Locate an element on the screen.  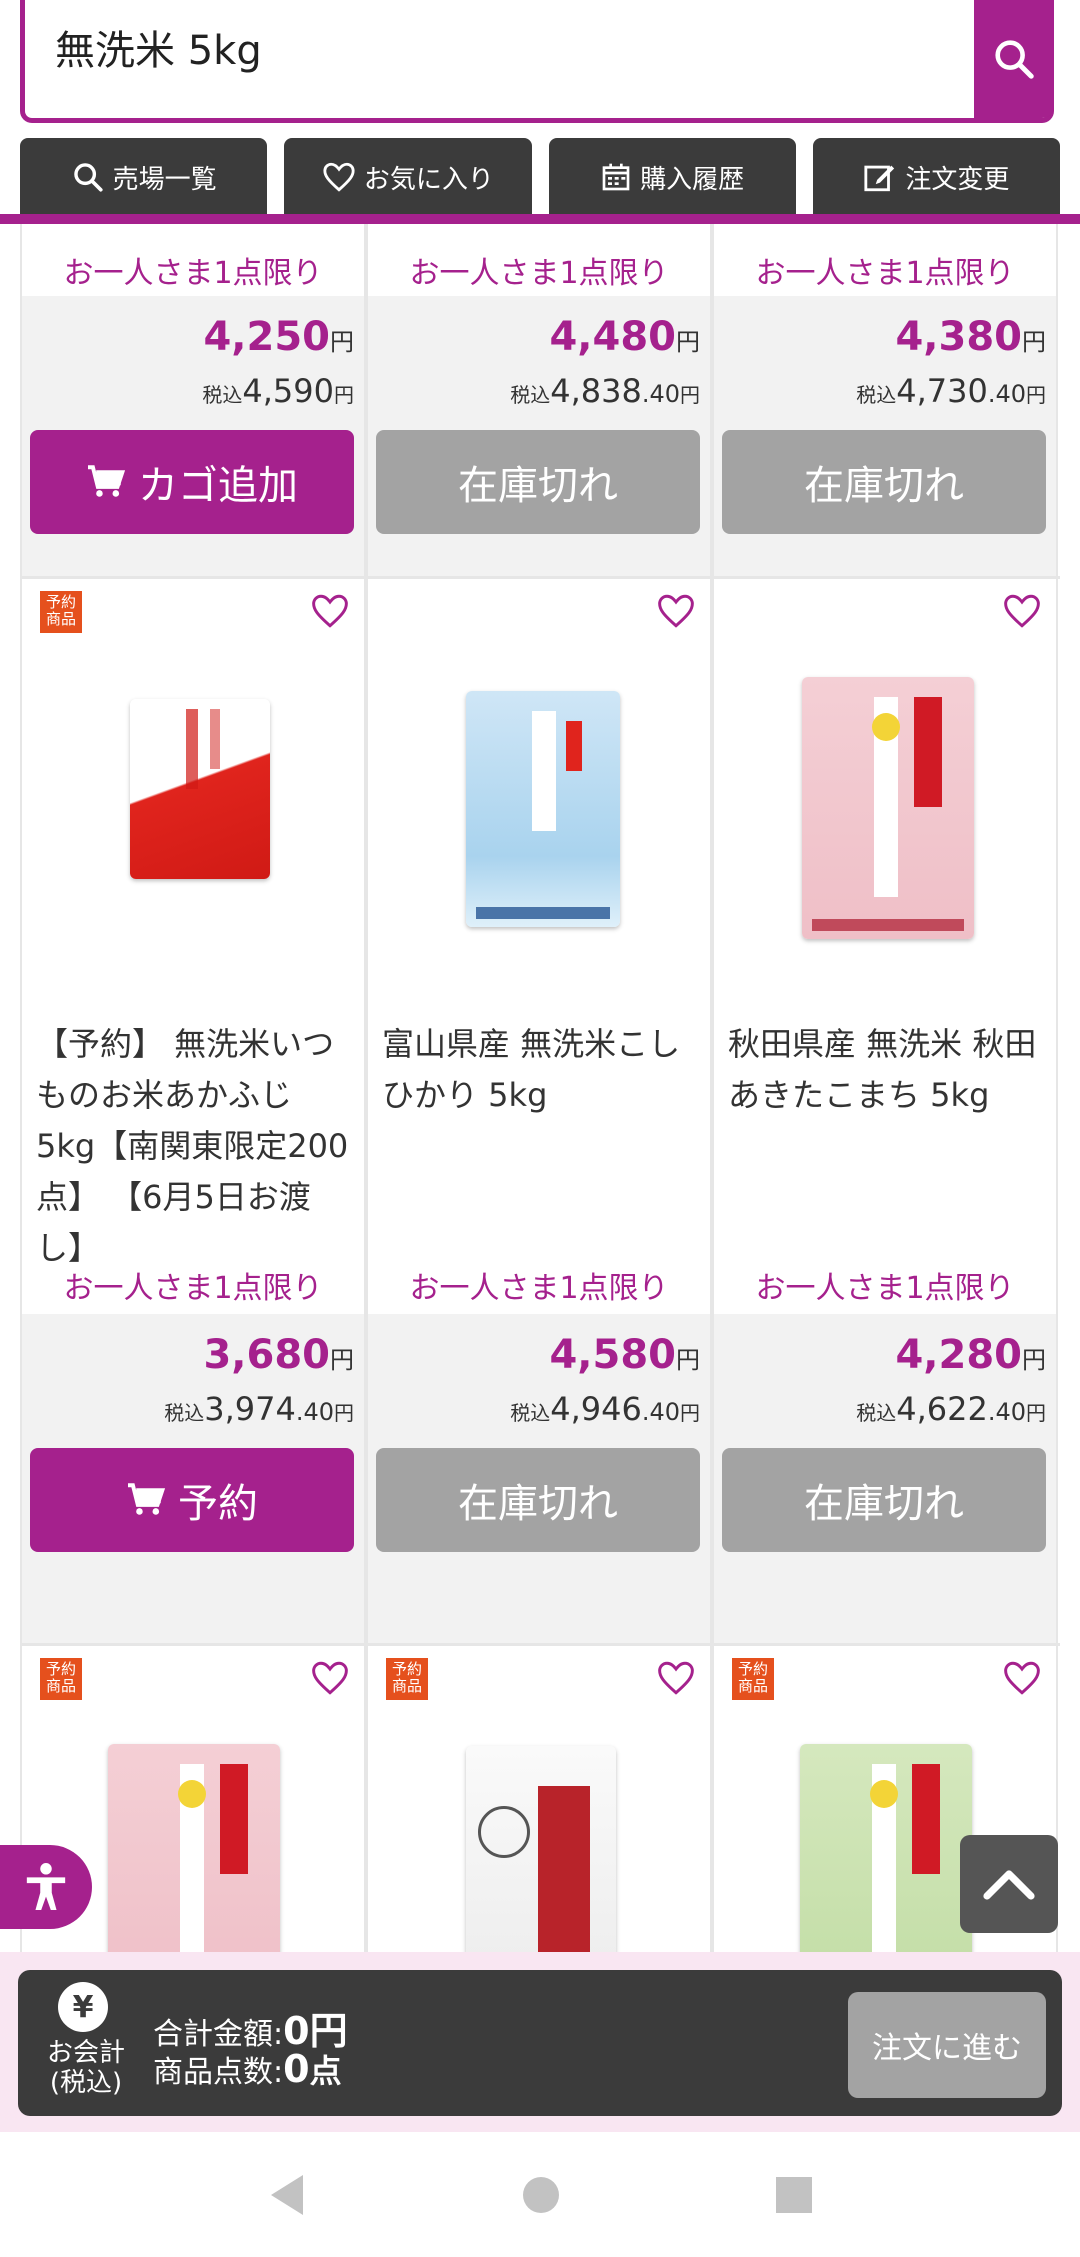
price-area: 4,280円 税込4,622.40円 在庫切れ is located at coordinates (885, 1480).